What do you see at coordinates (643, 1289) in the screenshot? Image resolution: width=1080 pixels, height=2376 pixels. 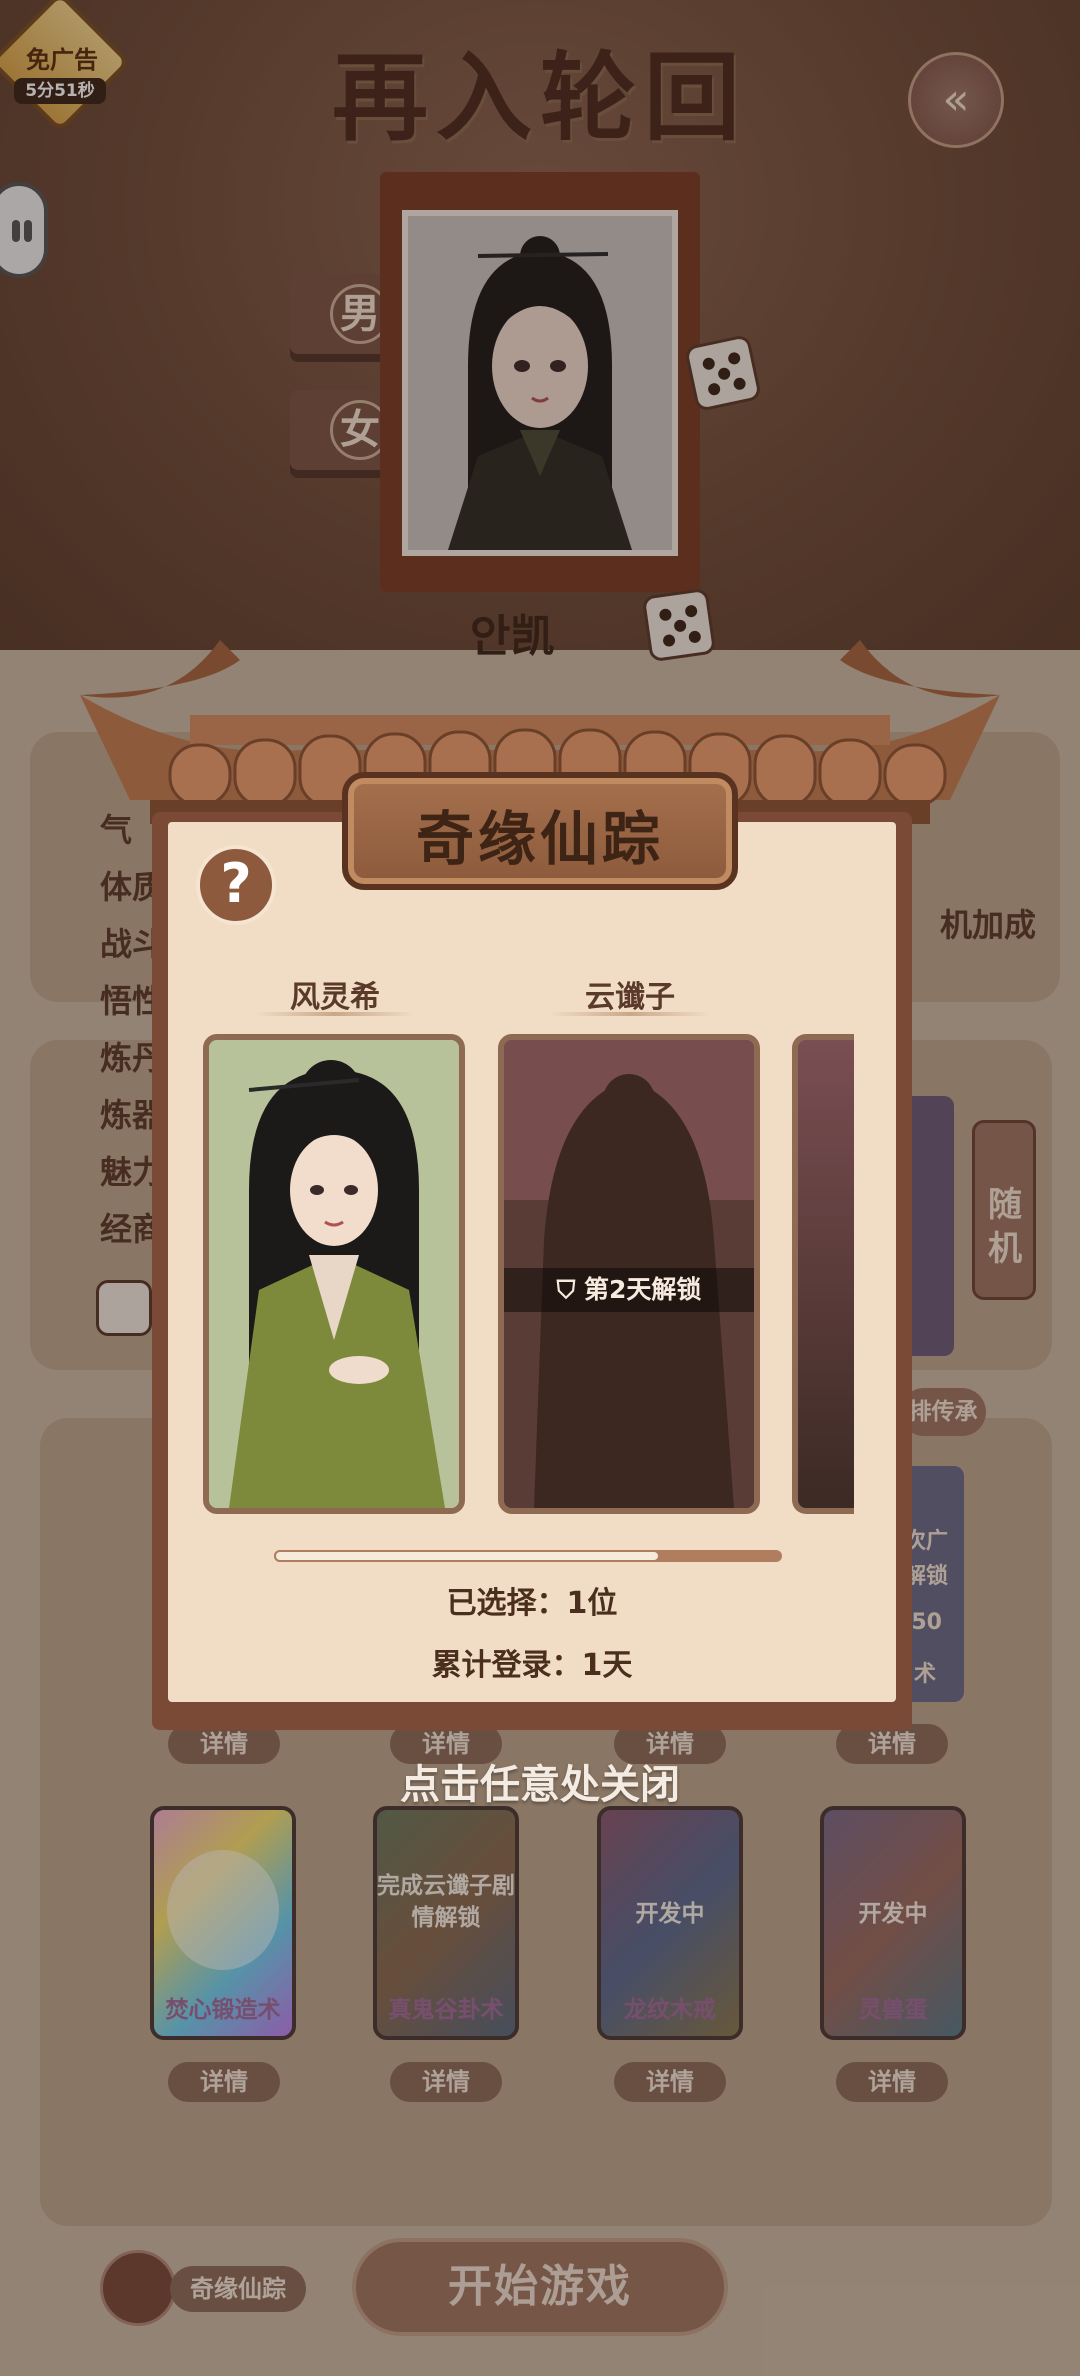 I see `unlock-day-text: 第2天解锁` at bounding box center [643, 1289].